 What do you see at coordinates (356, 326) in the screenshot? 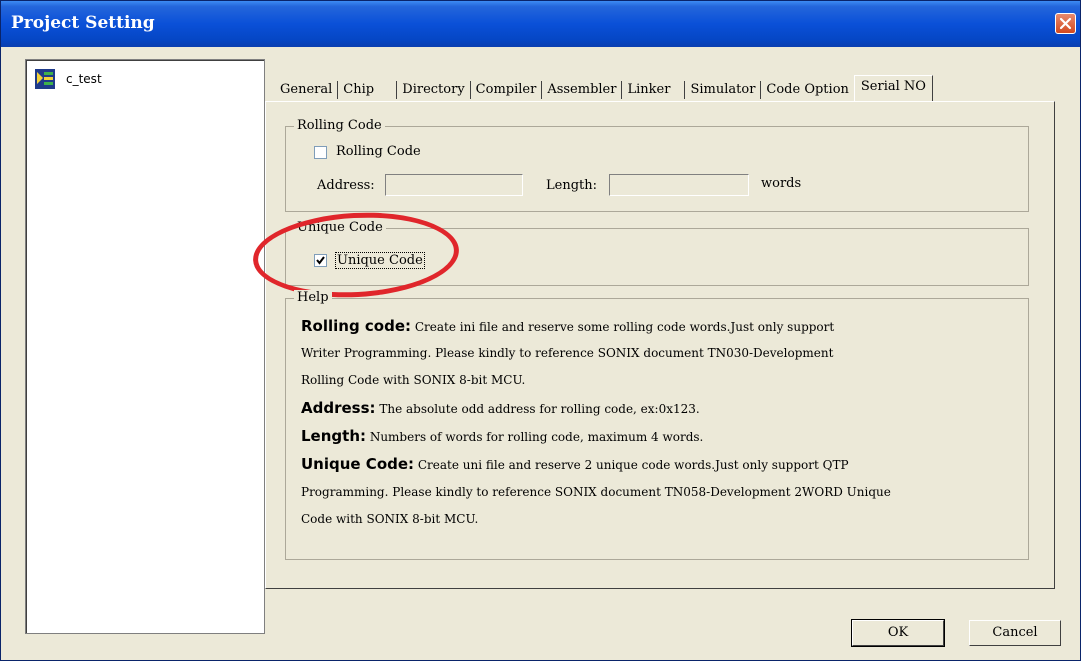
I see `help-key: Rolling code:` at bounding box center [356, 326].